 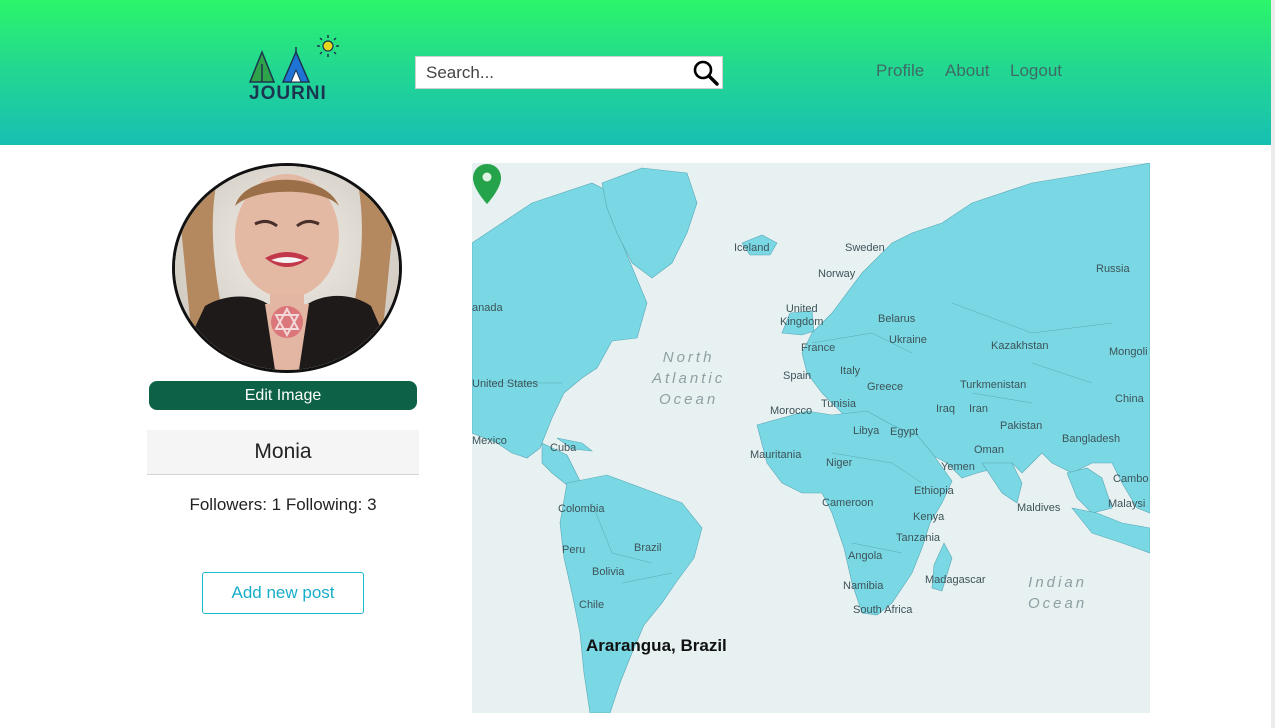 I want to click on map-label-united-states: United States, so click(x=505, y=384).